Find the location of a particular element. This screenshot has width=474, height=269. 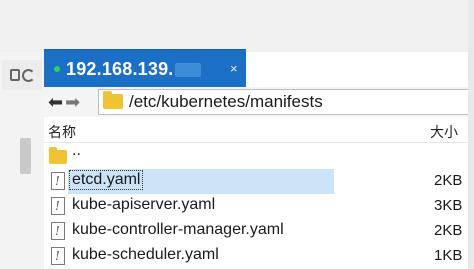

address-bar: ⬅ ➡ /etc/kubernetes/manifests is located at coordinates (259, 102).